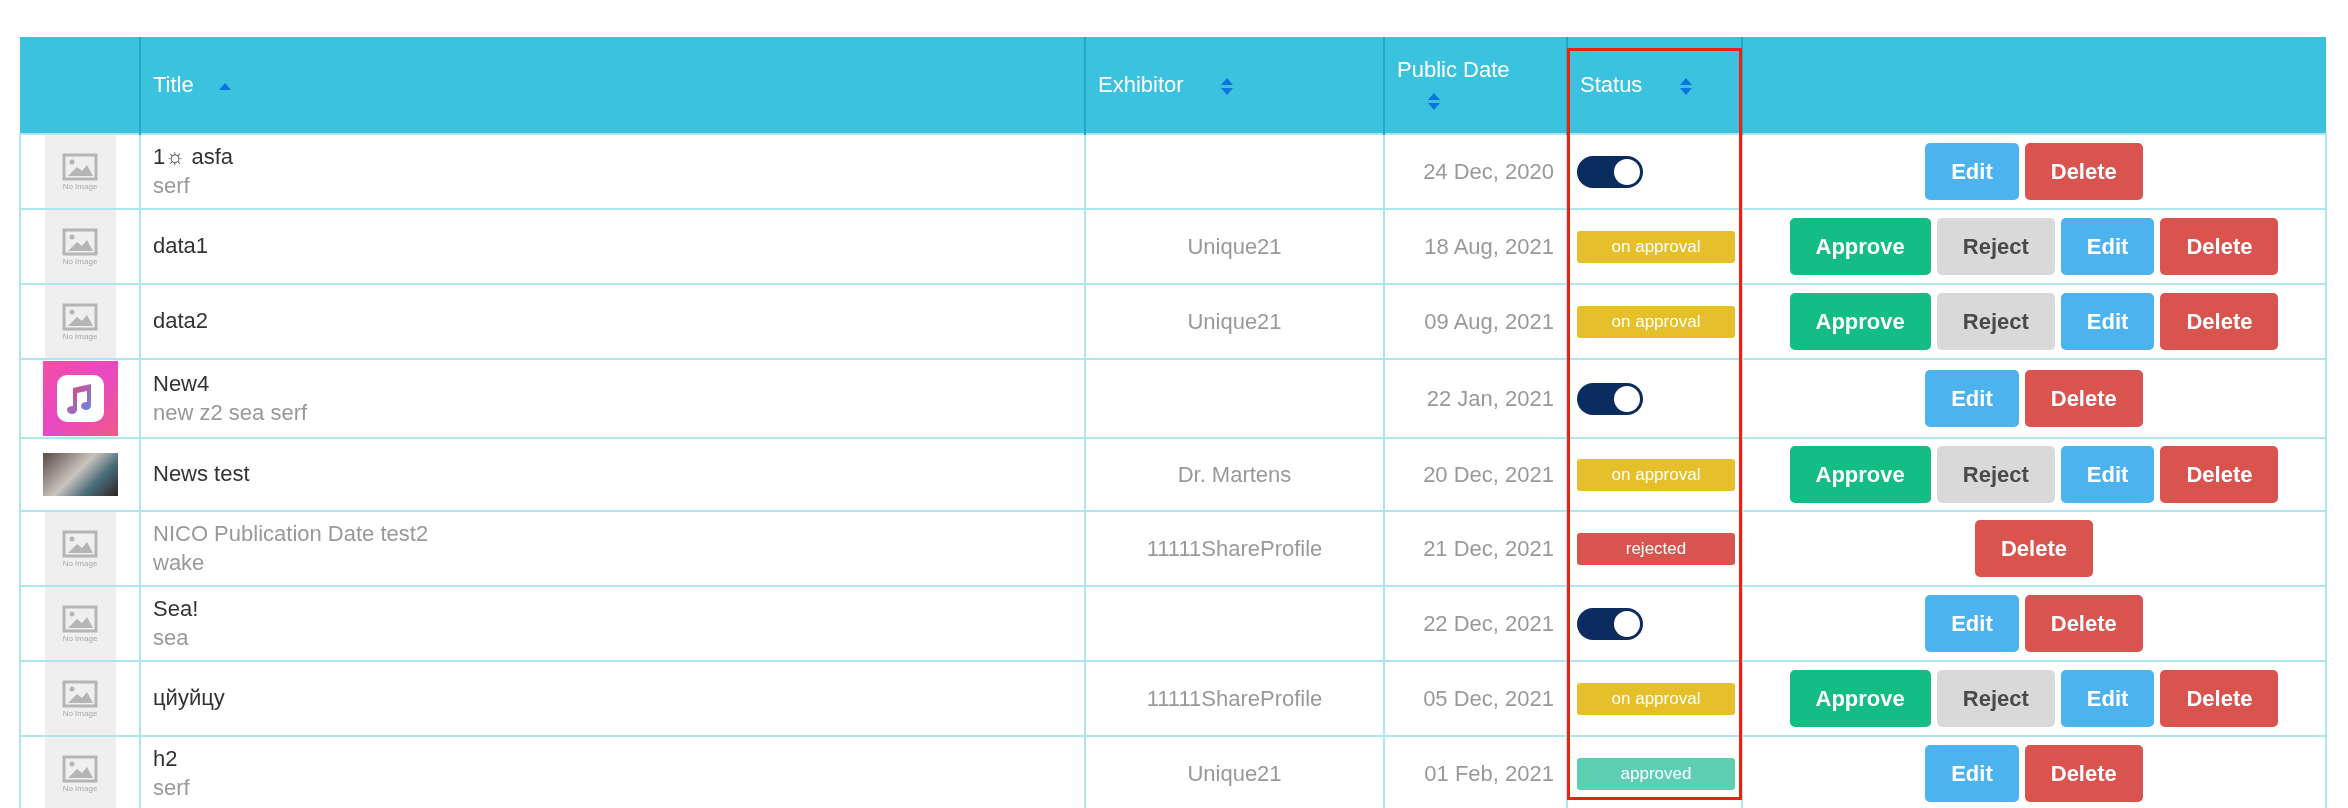  Describe the element at coordinates (1488, 474) in the screenshot. I see `date-text: 20 Dec, 2021` at that location.